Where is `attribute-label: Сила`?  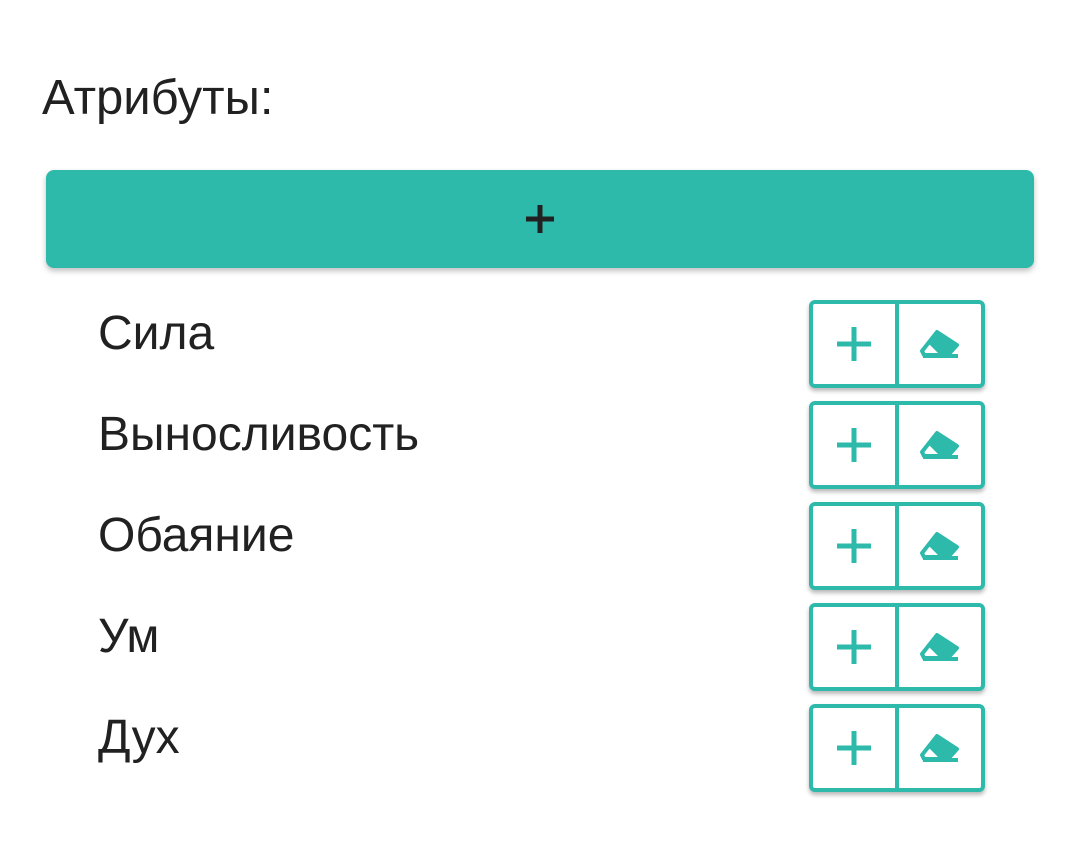
attribute-label: Сила is located at coordinates (156, 333).